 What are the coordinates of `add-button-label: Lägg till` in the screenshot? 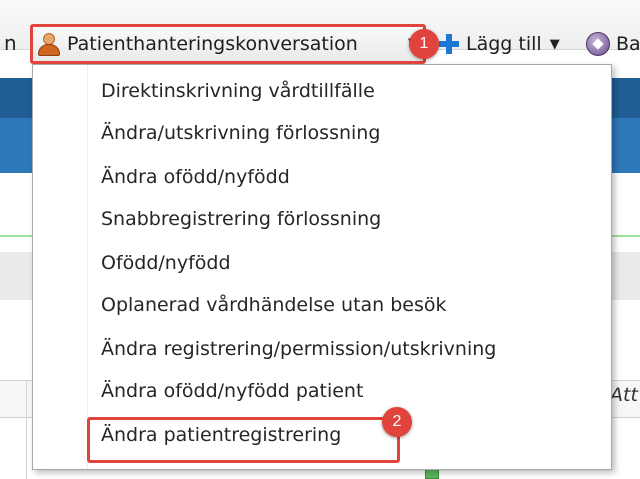 It's located at (504, 44).